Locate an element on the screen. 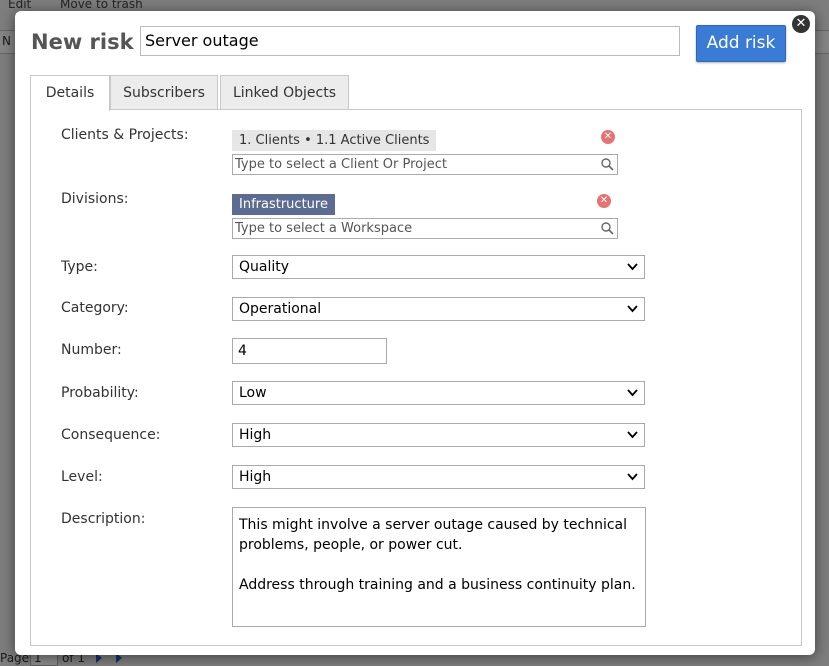 The width and height of the screenshot is (829, 666). level-select: High is located at coordinates (438, 477).